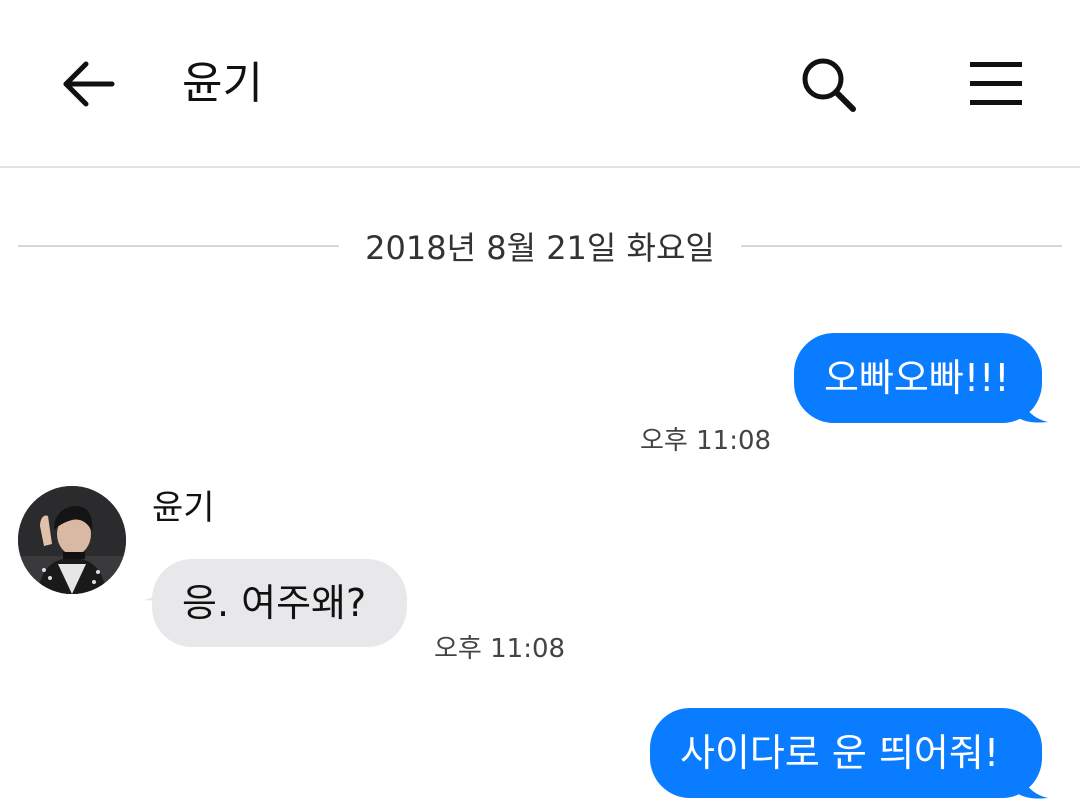  I want to click on message-bubble-outgoing: 오빠오빠!!!, so click(918, 378).